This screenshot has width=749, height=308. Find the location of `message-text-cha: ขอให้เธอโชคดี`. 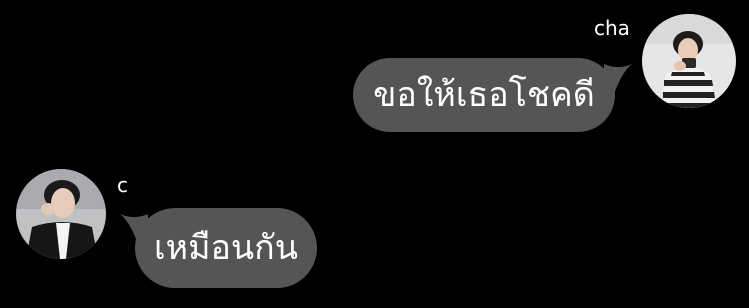

message-text-cha: ขอให้เธอโชคดี is located at coordinates (484, 95).